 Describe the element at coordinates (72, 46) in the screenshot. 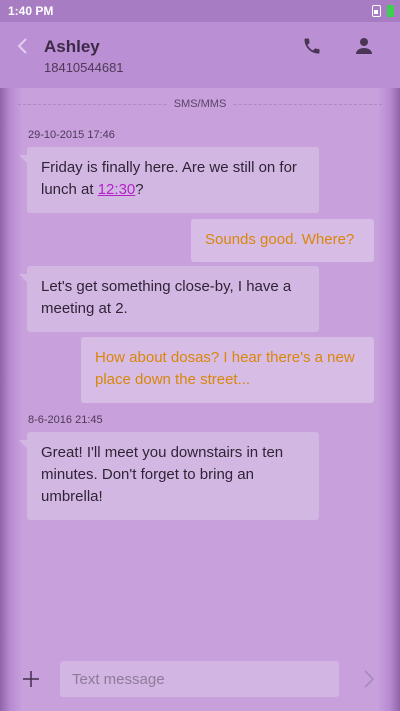

I see `contact-name: Ashley` at that location.